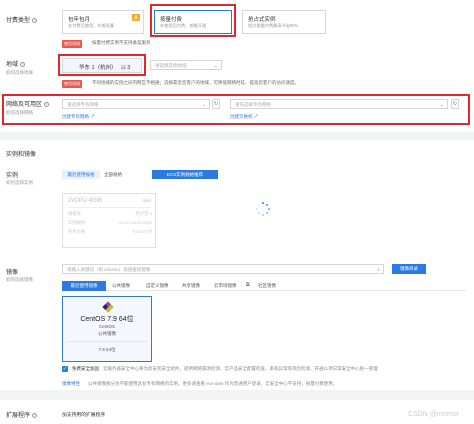  Describe the element at coordinates (267, 286) in the screenshot. I see `tab-community-images: 社区镜像` at that location.